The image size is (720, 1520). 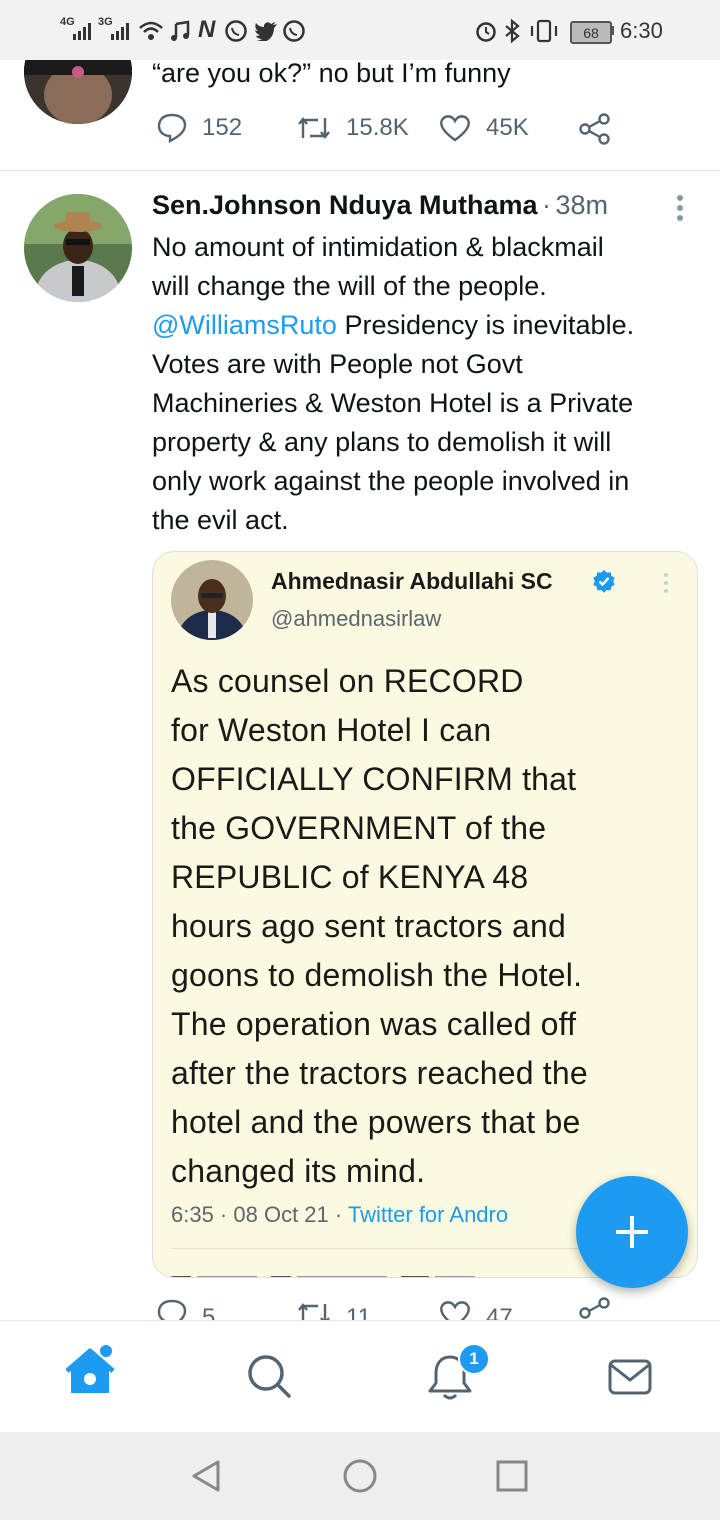 I want to click on plus-icon, so click(x=632, y=1232).